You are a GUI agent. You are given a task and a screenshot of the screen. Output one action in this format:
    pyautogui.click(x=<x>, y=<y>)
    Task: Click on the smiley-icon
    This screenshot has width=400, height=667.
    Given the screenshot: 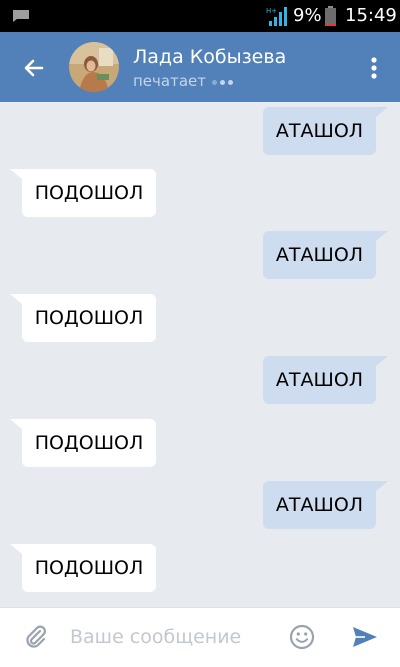 What is the action you would take?
    pyautogui.click(x=302, y=637)
    